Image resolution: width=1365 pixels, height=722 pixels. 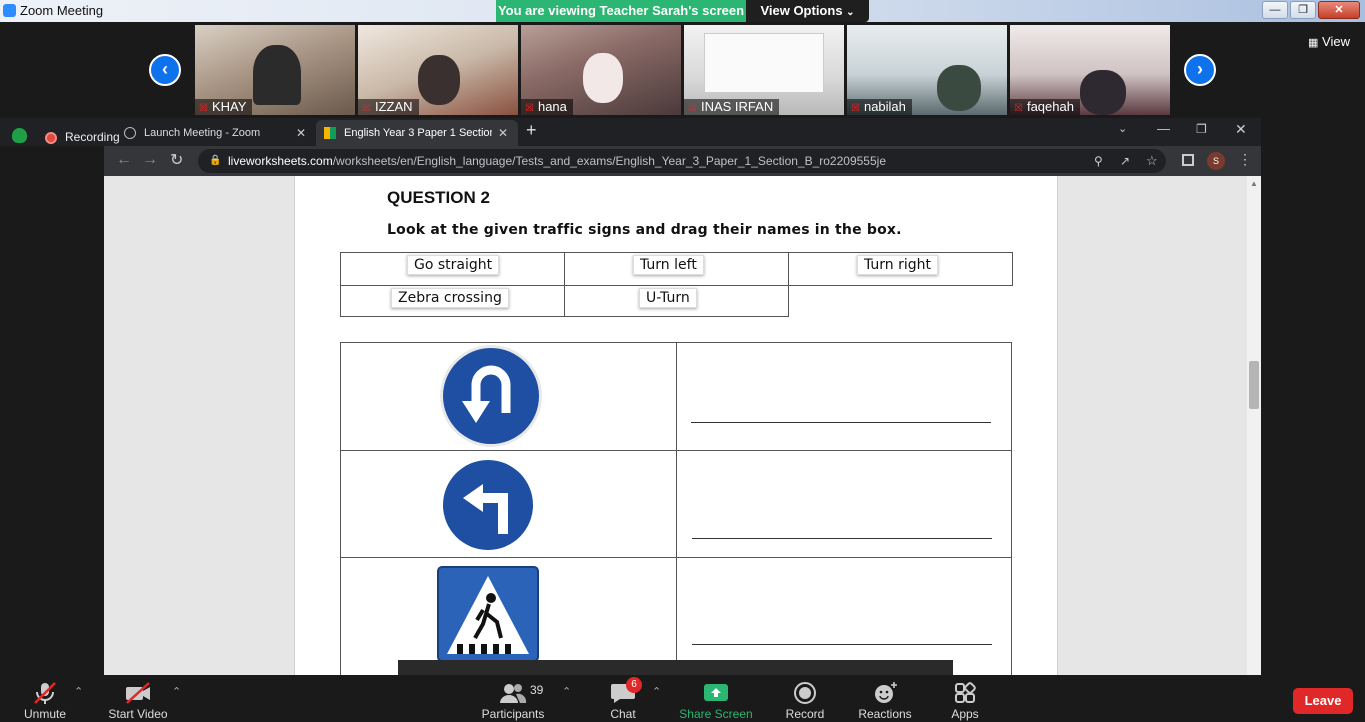 I want to click on vertical-scrollbar: ▲, so click(x=1254, y=425).